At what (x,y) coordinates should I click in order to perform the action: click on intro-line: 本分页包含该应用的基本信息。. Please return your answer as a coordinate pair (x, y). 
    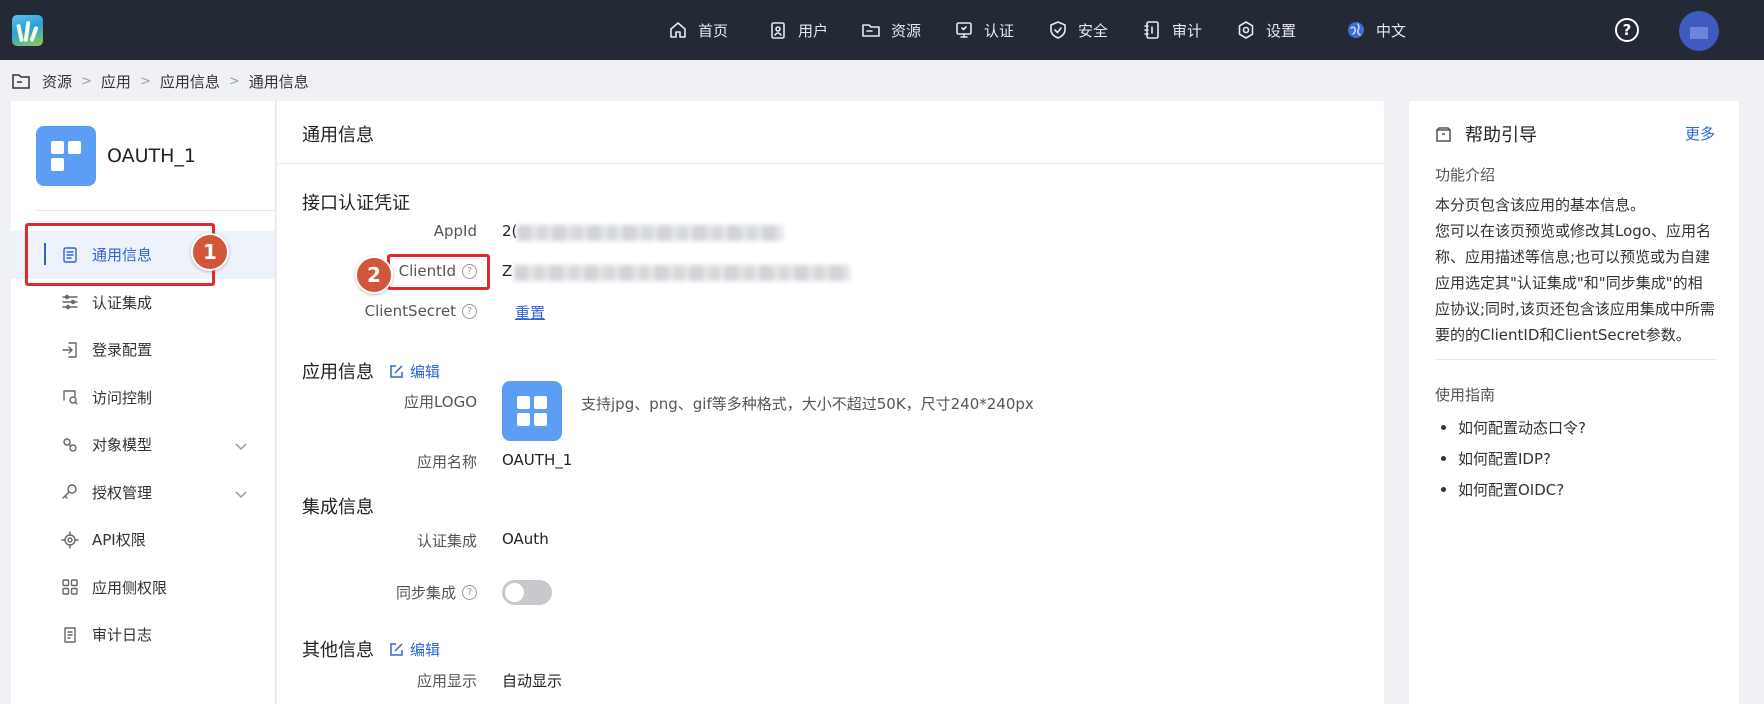
    Looking at the image, I should click on (1540, 205).